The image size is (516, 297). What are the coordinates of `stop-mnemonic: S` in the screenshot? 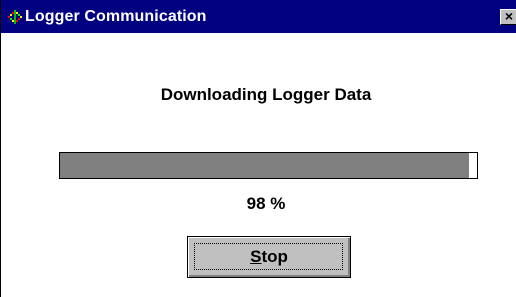 It's located at (256, 256).